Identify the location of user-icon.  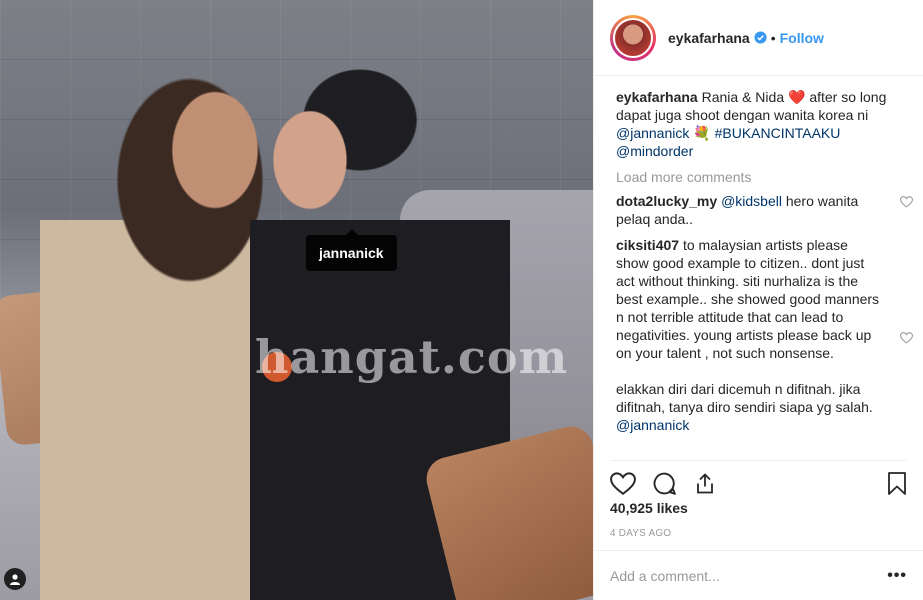
(15, 579).